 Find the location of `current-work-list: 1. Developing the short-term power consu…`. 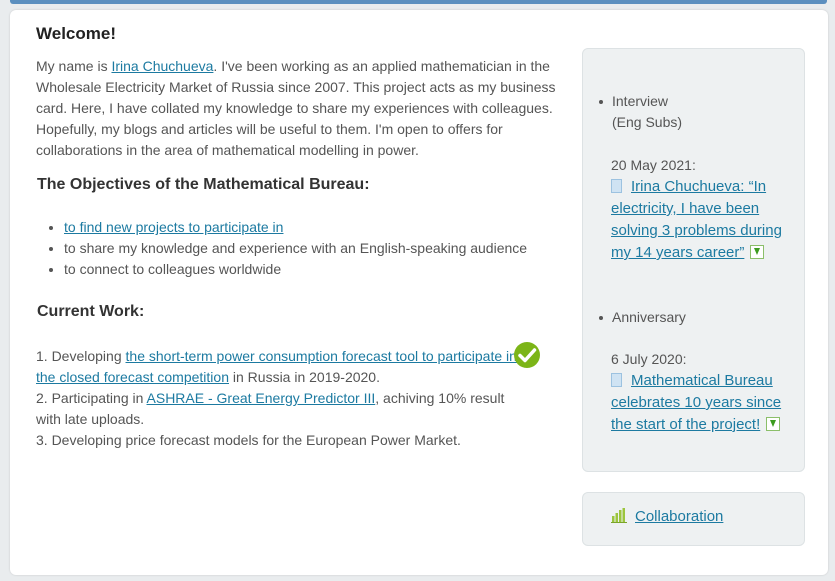

current-work-list: 1. Developing the short-term power consu… is located at coordinates (301, 398).